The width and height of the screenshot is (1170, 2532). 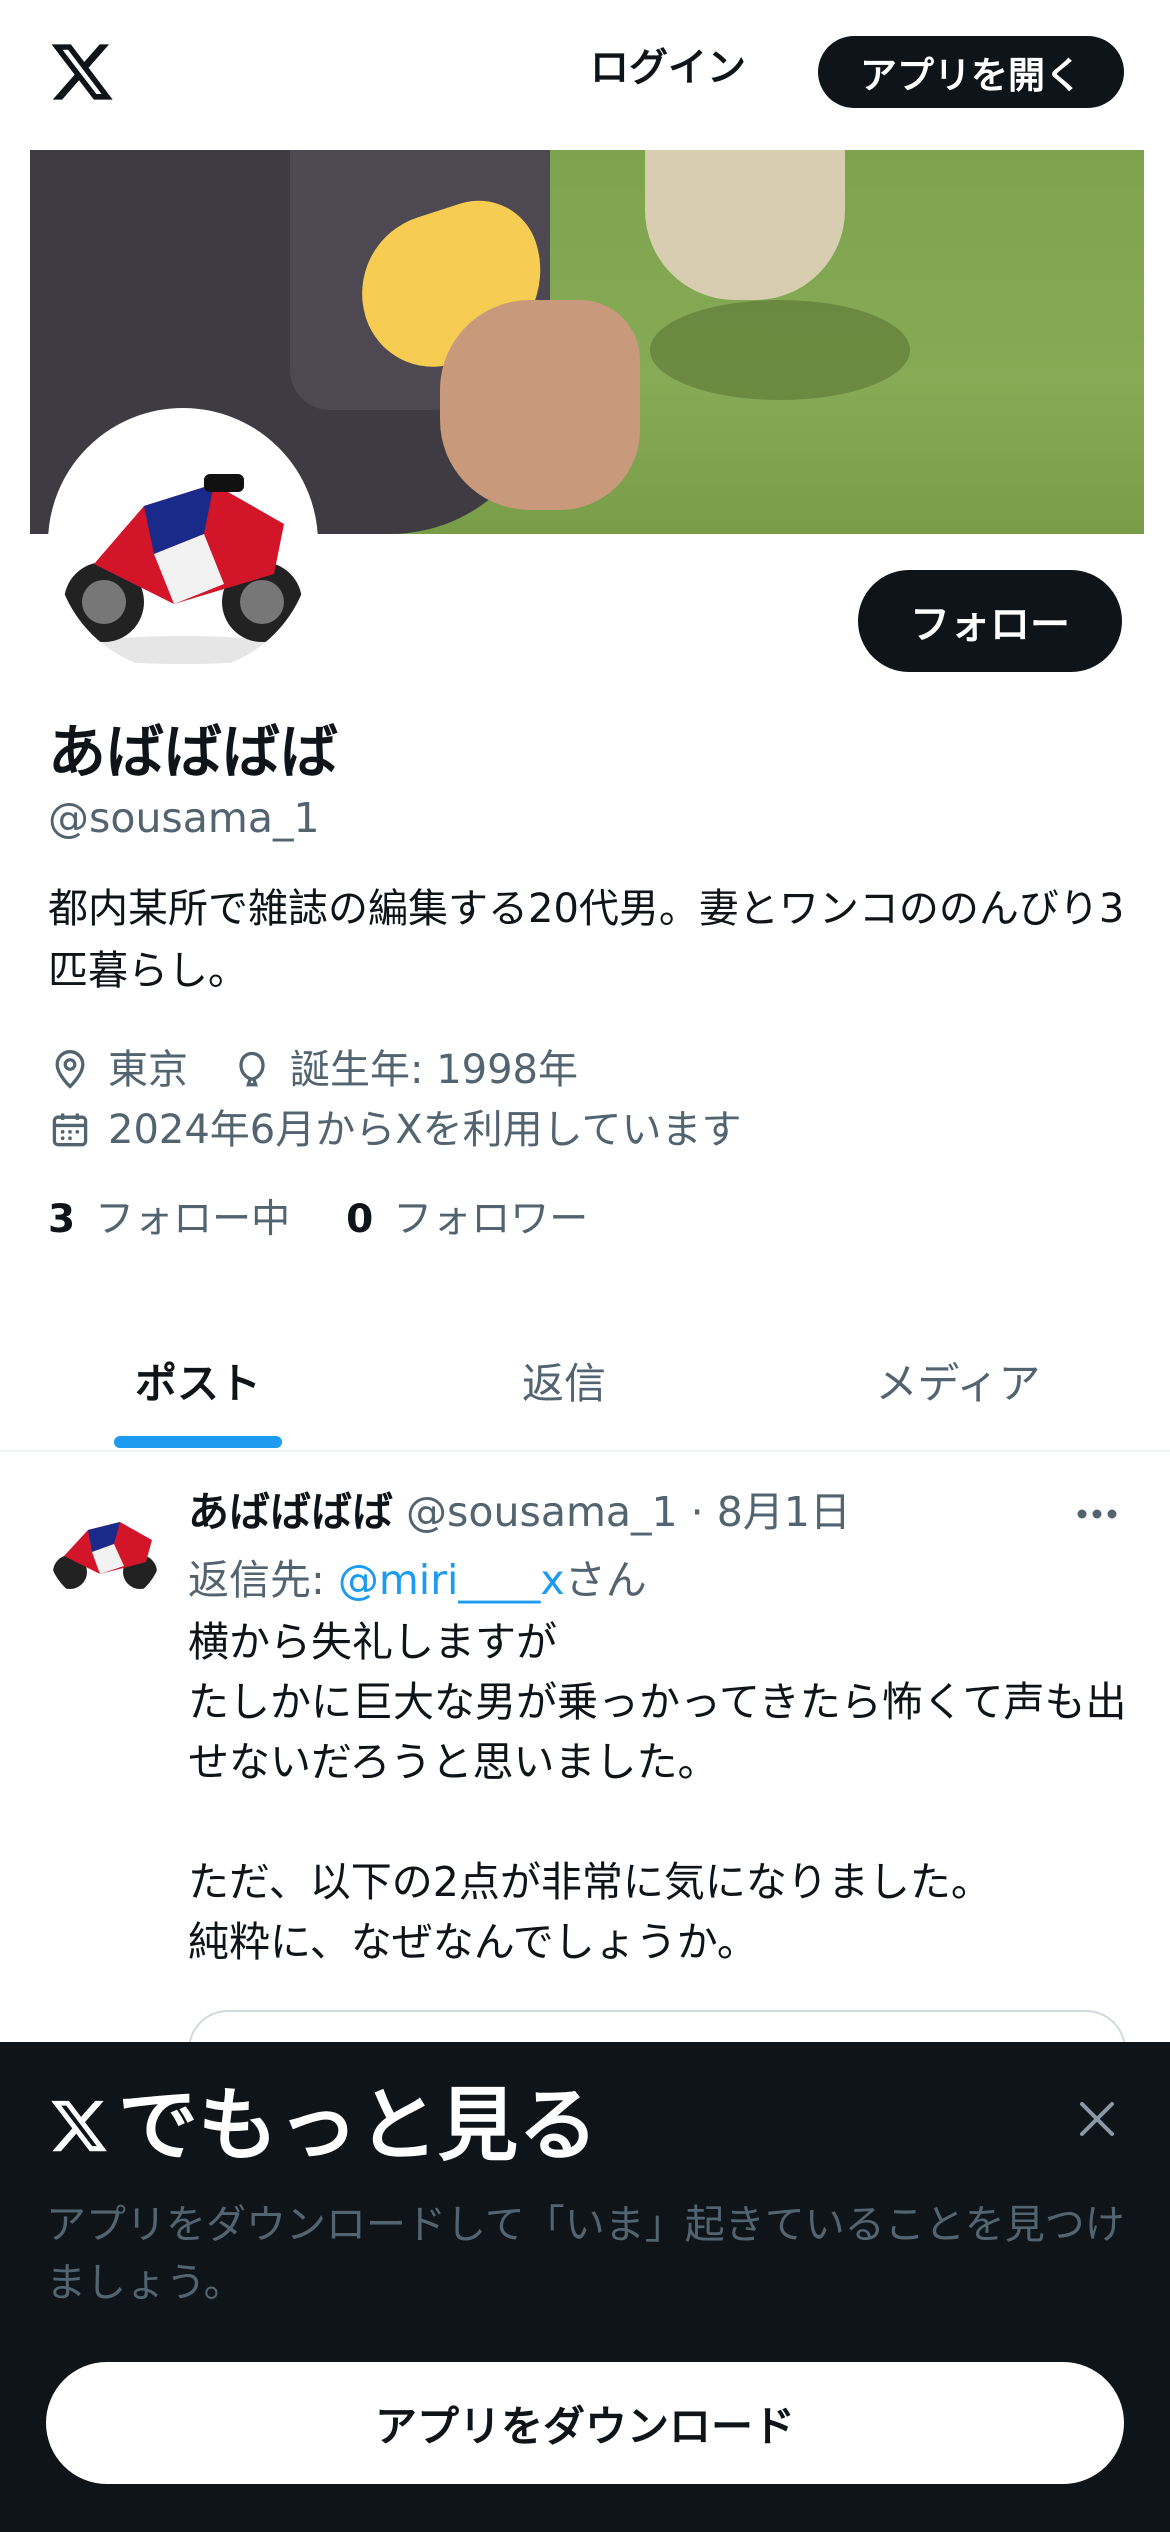 I want to click on following-label: フォロー中, so click(x=193, y=1219).